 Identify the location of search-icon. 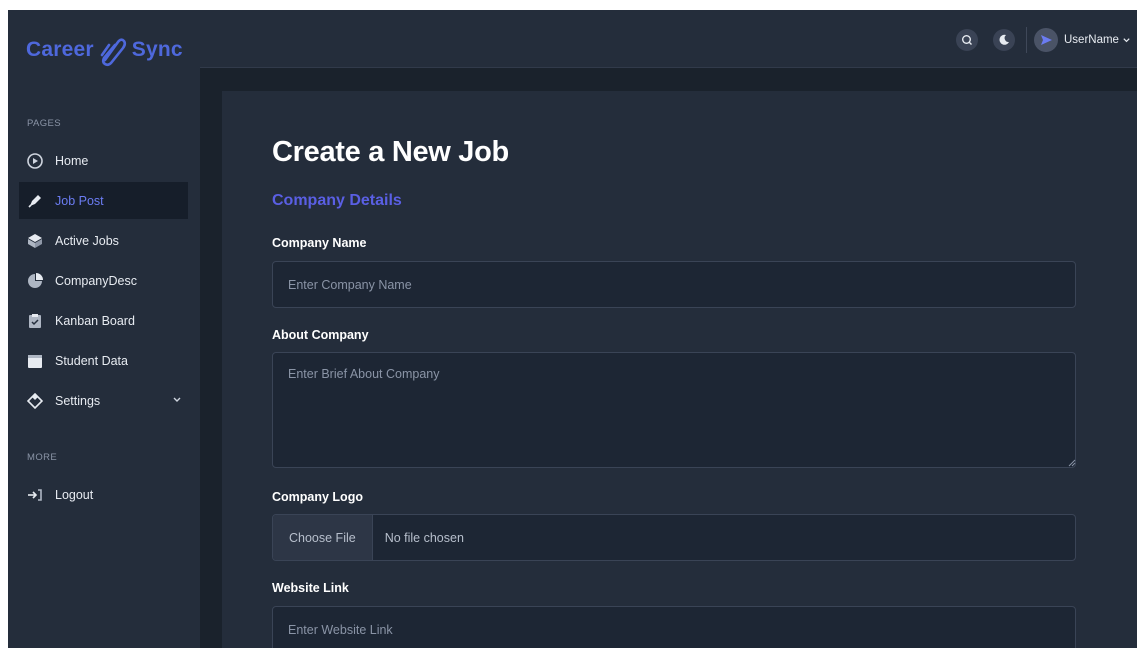
(967, 40).